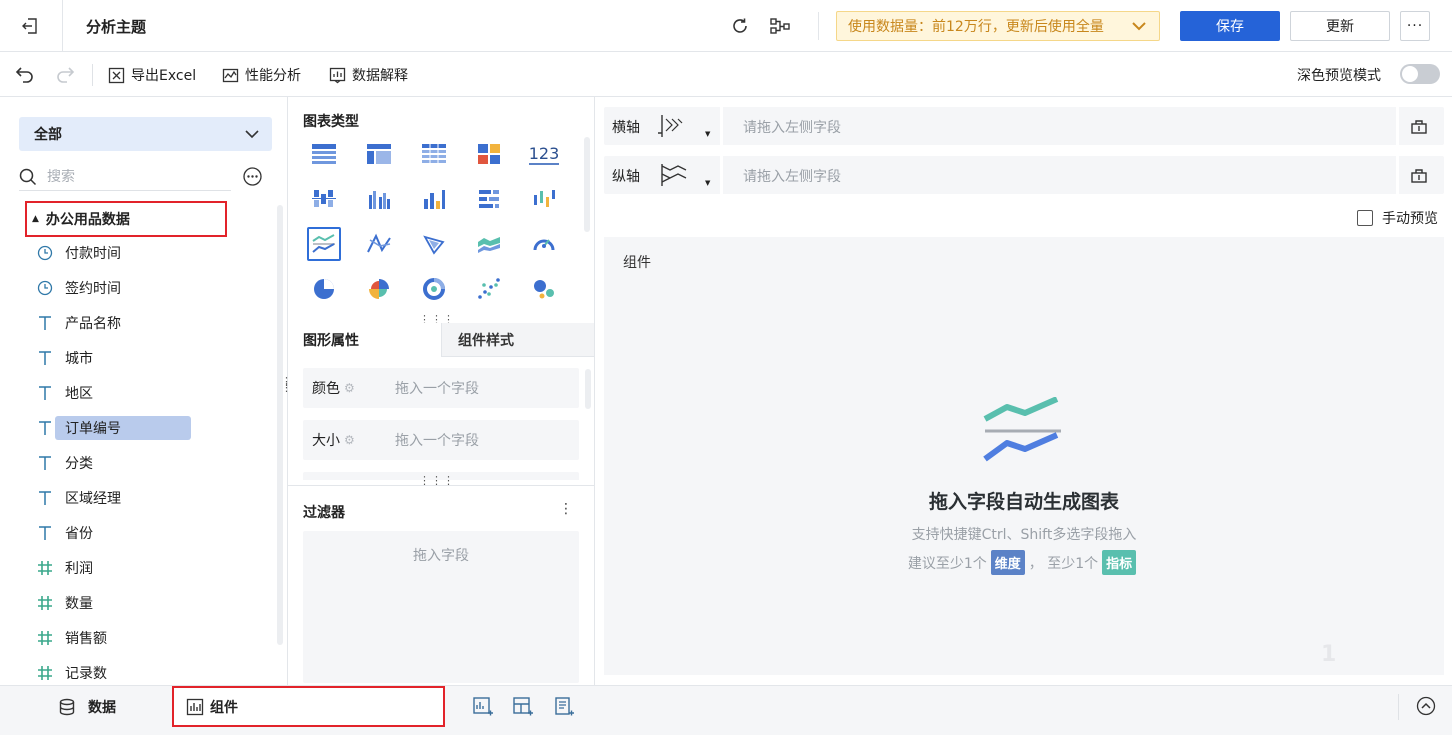 Image resolution: width=1452 pixels, height=735 pixels. Describe the element at coordinates (324, 199) in the screenshot. I see `grouped-table-icon` at that location.